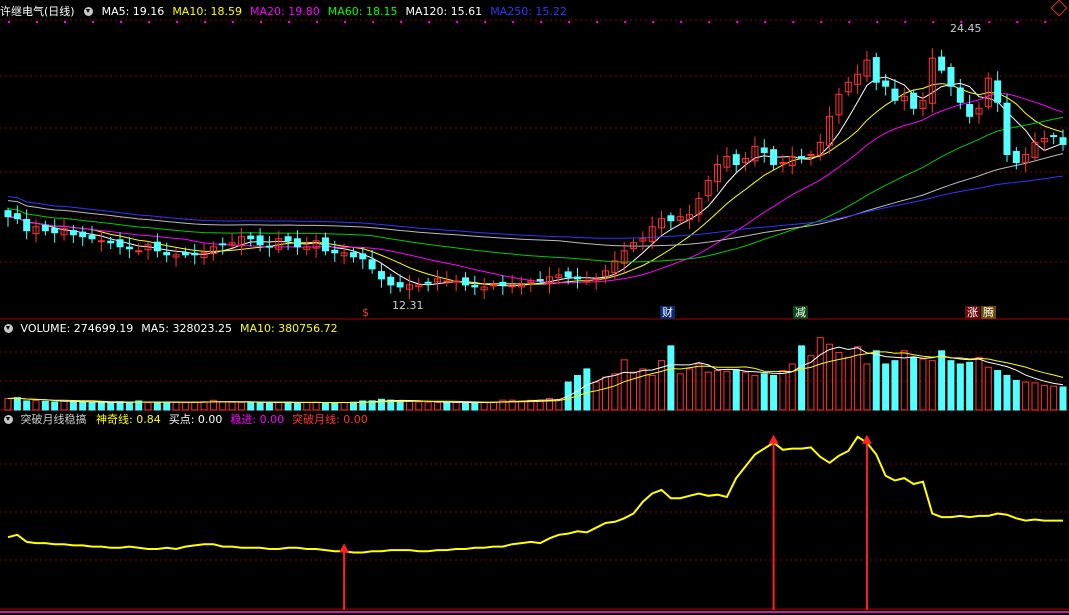 The image size is (1069, 615). I want to click on volume-ma10-line, so click(535, 377).